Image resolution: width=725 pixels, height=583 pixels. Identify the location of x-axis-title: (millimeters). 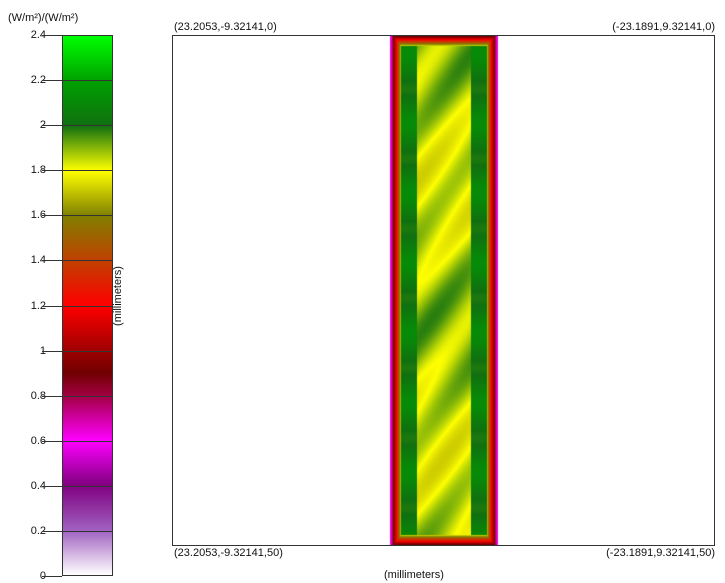
(414, 575).